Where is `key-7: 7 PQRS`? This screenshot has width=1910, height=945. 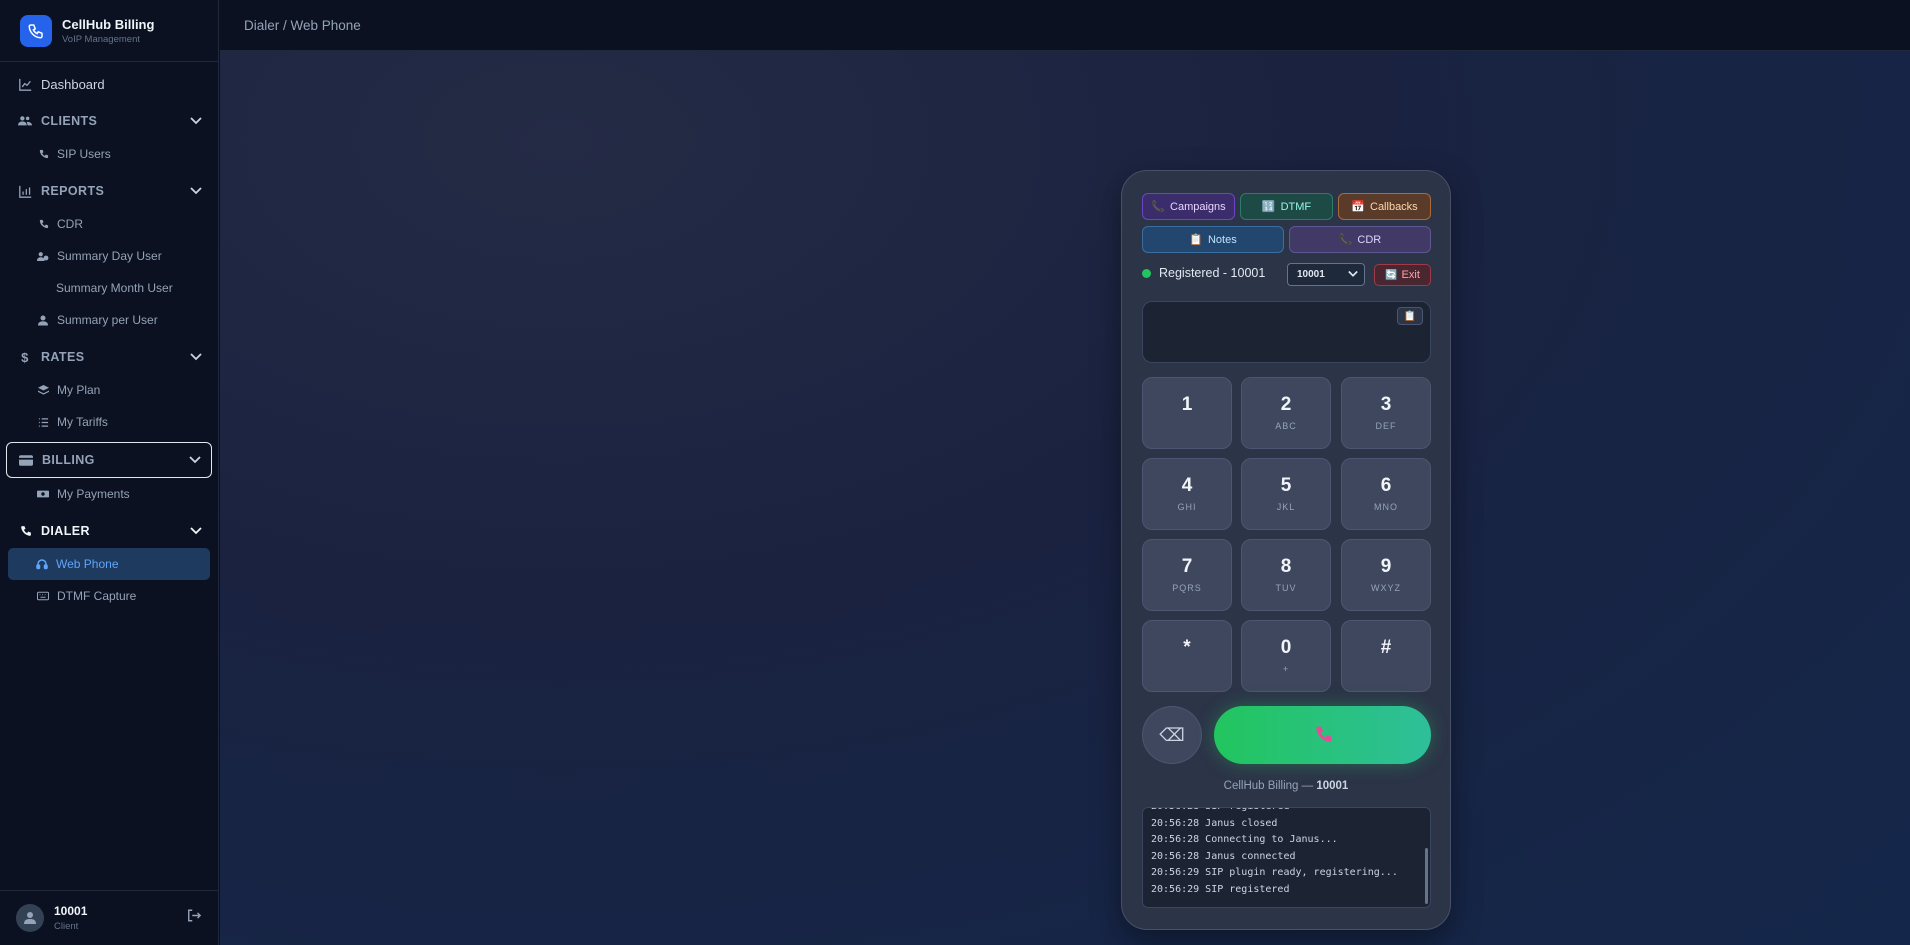 key-7: 7 PQRS is located at coordinates (1187, 575).